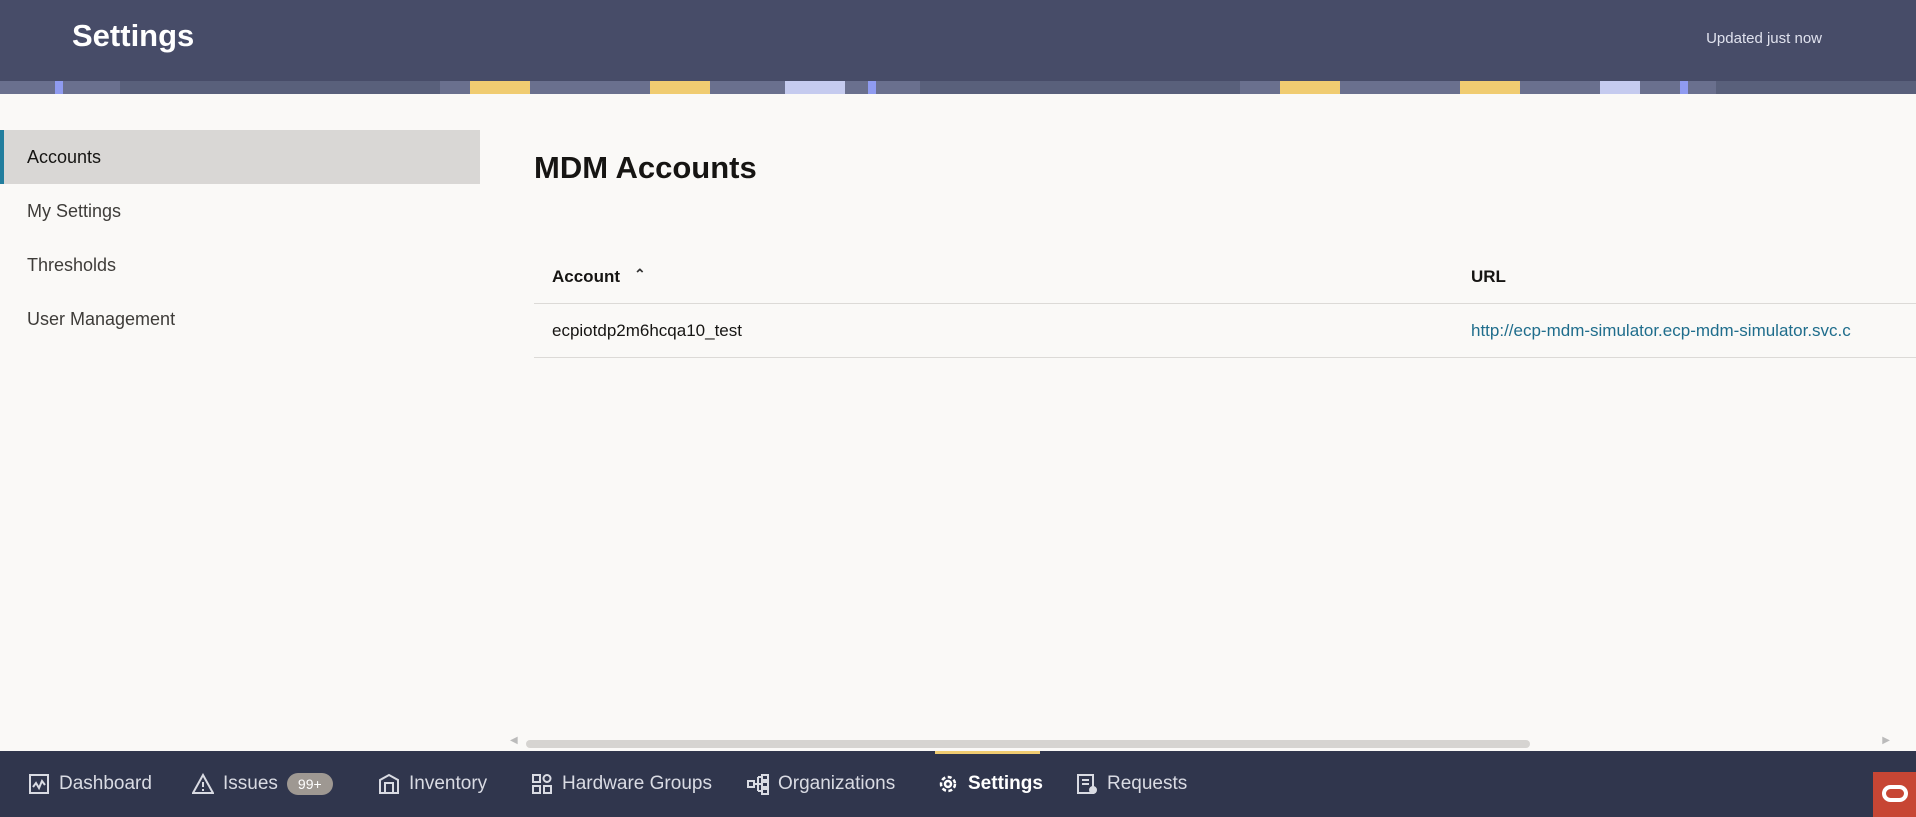 This screenshot has width=1916, height=817. I want to click on nav-hardware-groups-label: Hardware Groups, so click(637, 783).